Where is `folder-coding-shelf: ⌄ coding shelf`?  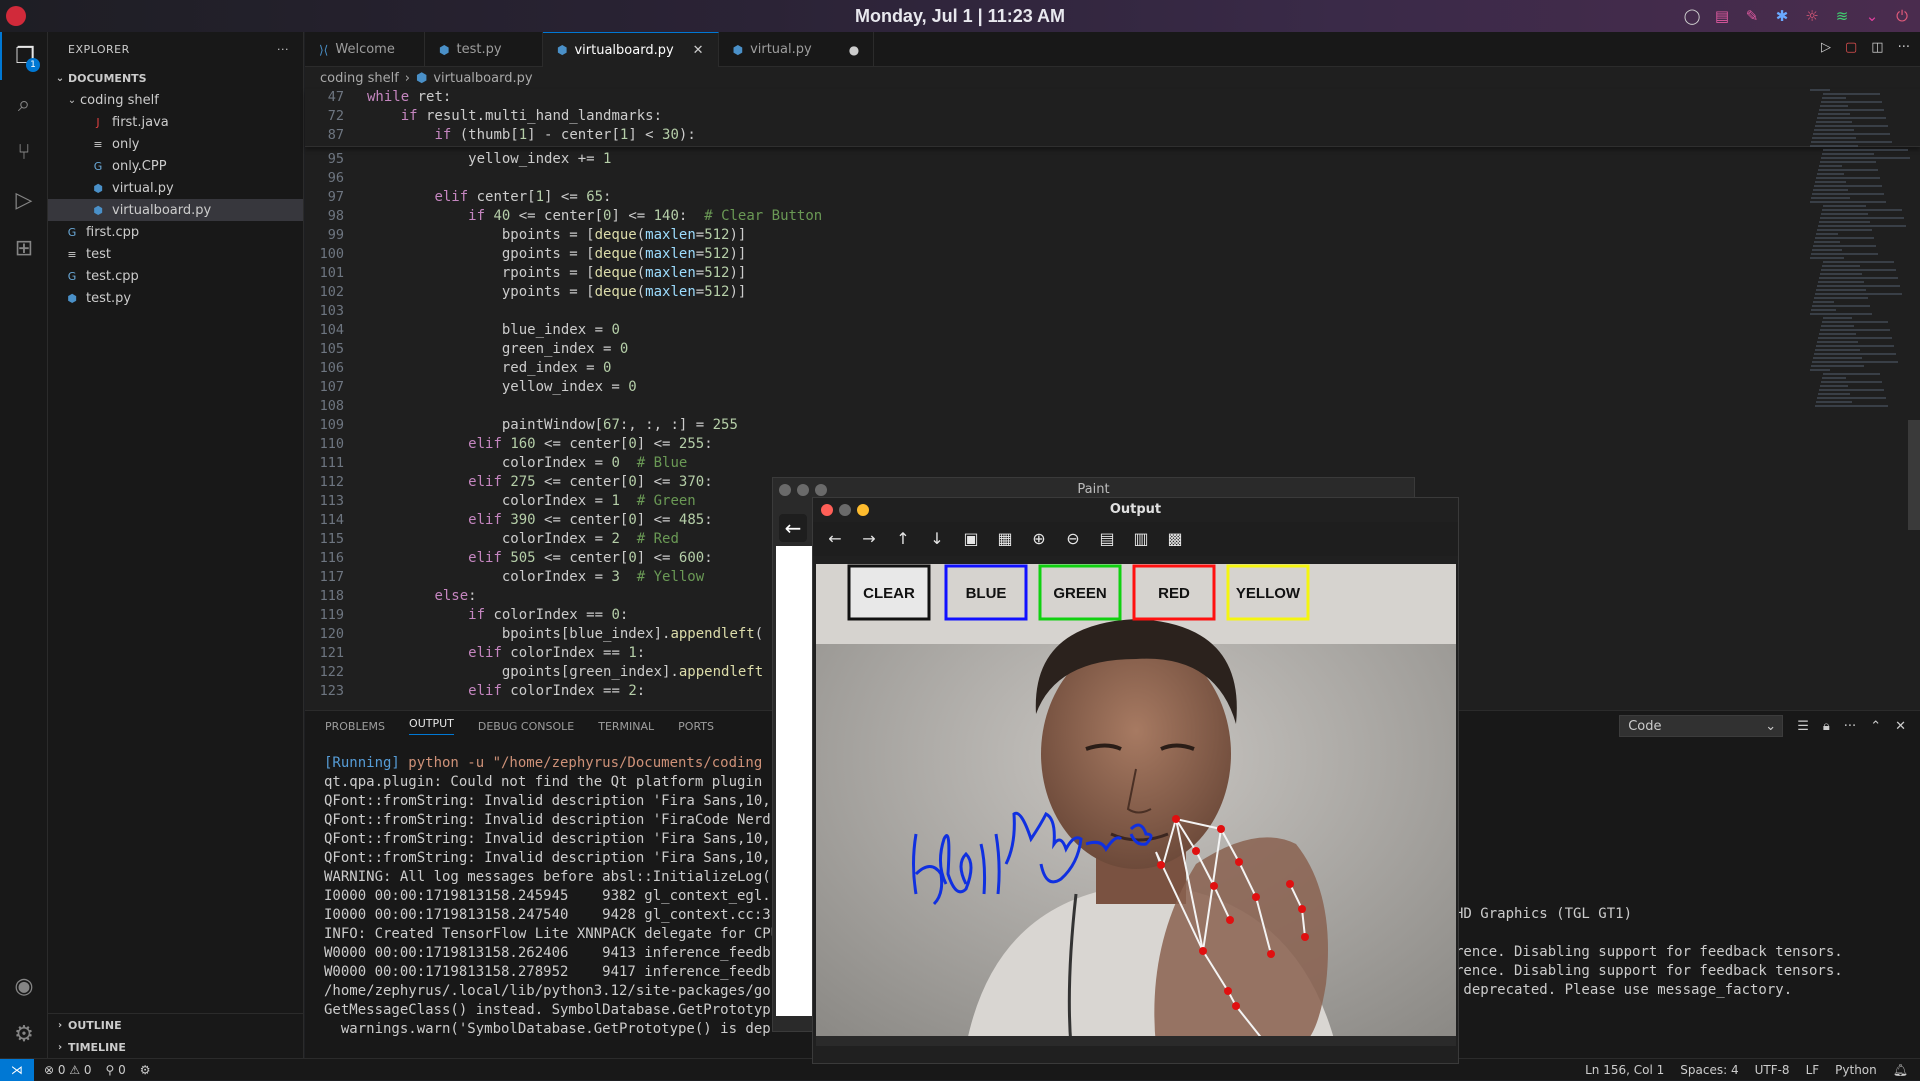
folder-coding-shelf: ⌄ coding shelf is located at coordinates (175, 100).